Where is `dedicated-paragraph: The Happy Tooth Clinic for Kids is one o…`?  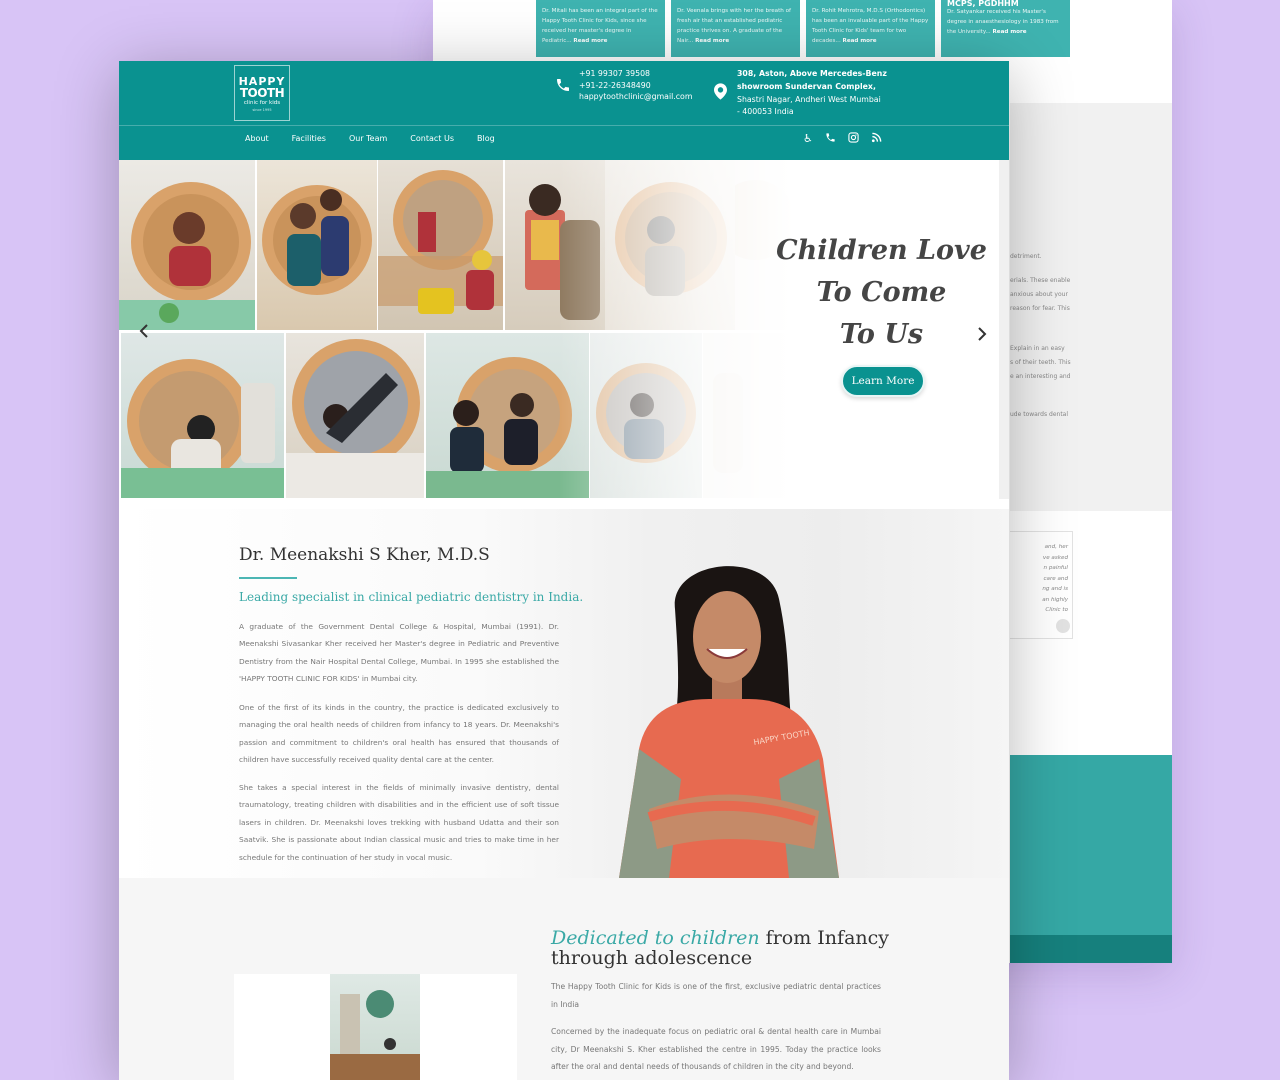 dedicated-paragraph: The Happy Tooth Clinic for Kids is one o… is located at coordinates (716, 995).